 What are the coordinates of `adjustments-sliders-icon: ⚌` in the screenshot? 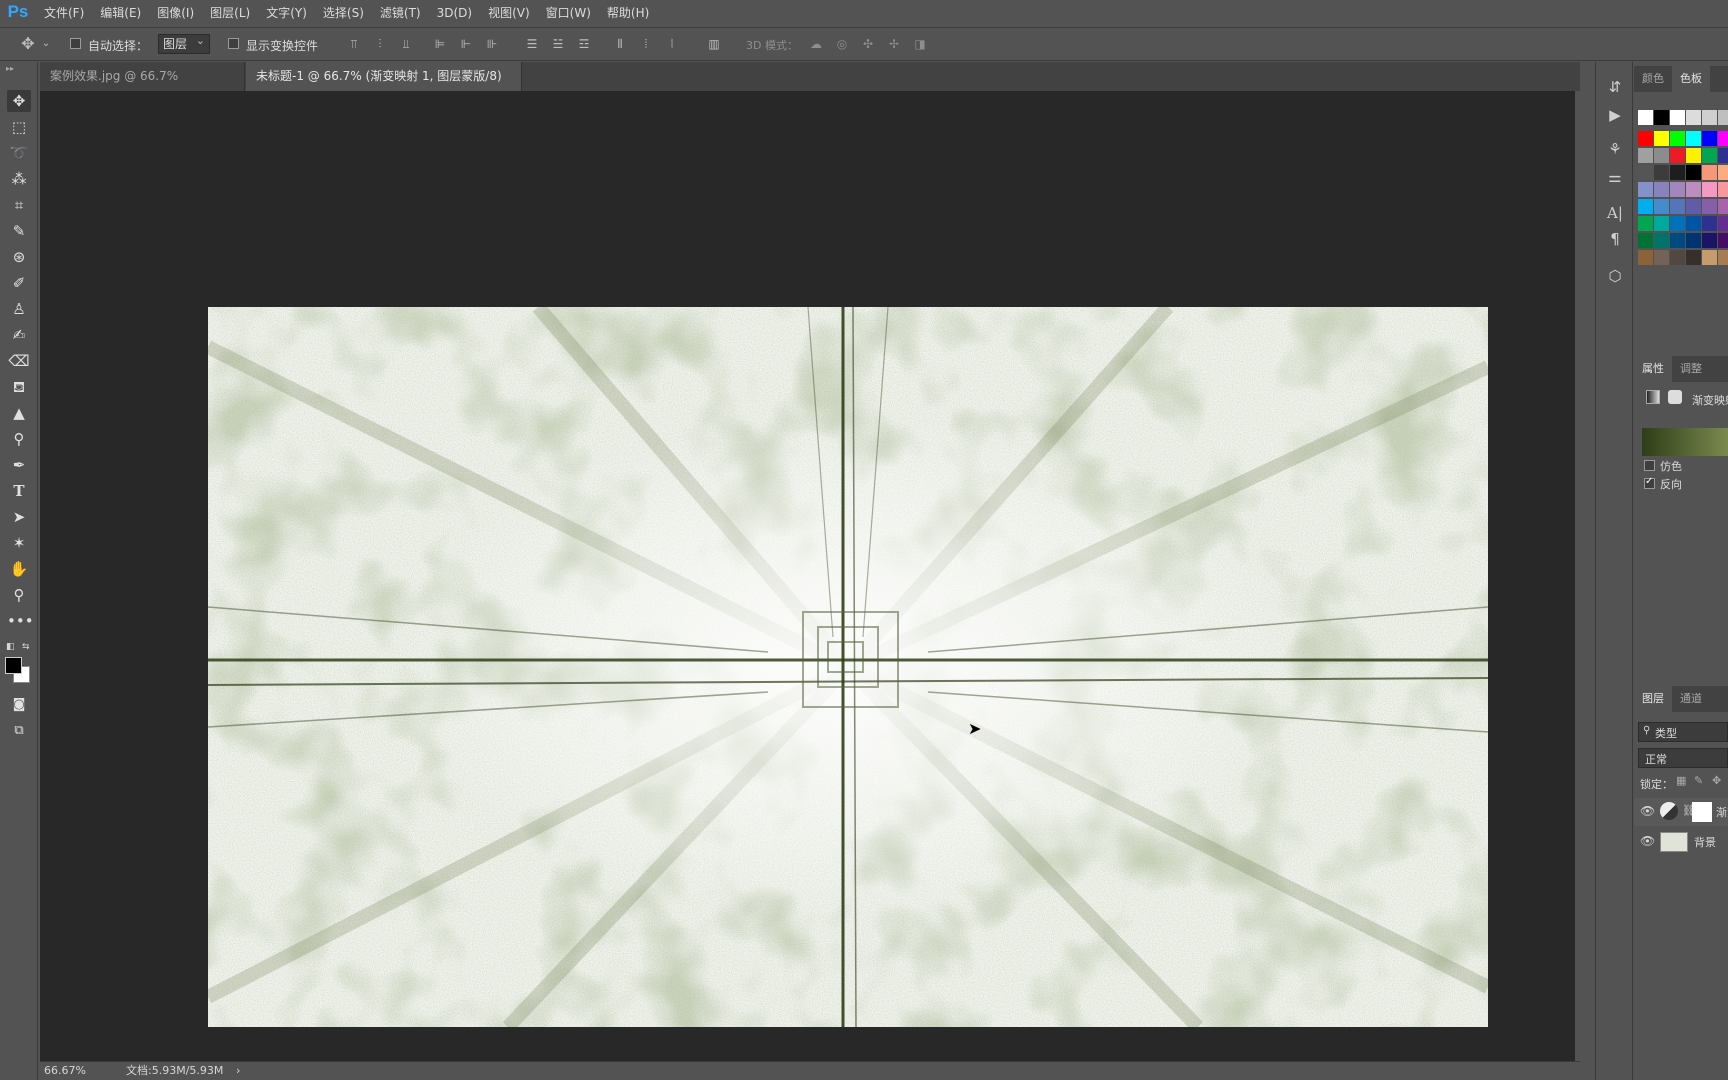 It's located at (1615, 177).